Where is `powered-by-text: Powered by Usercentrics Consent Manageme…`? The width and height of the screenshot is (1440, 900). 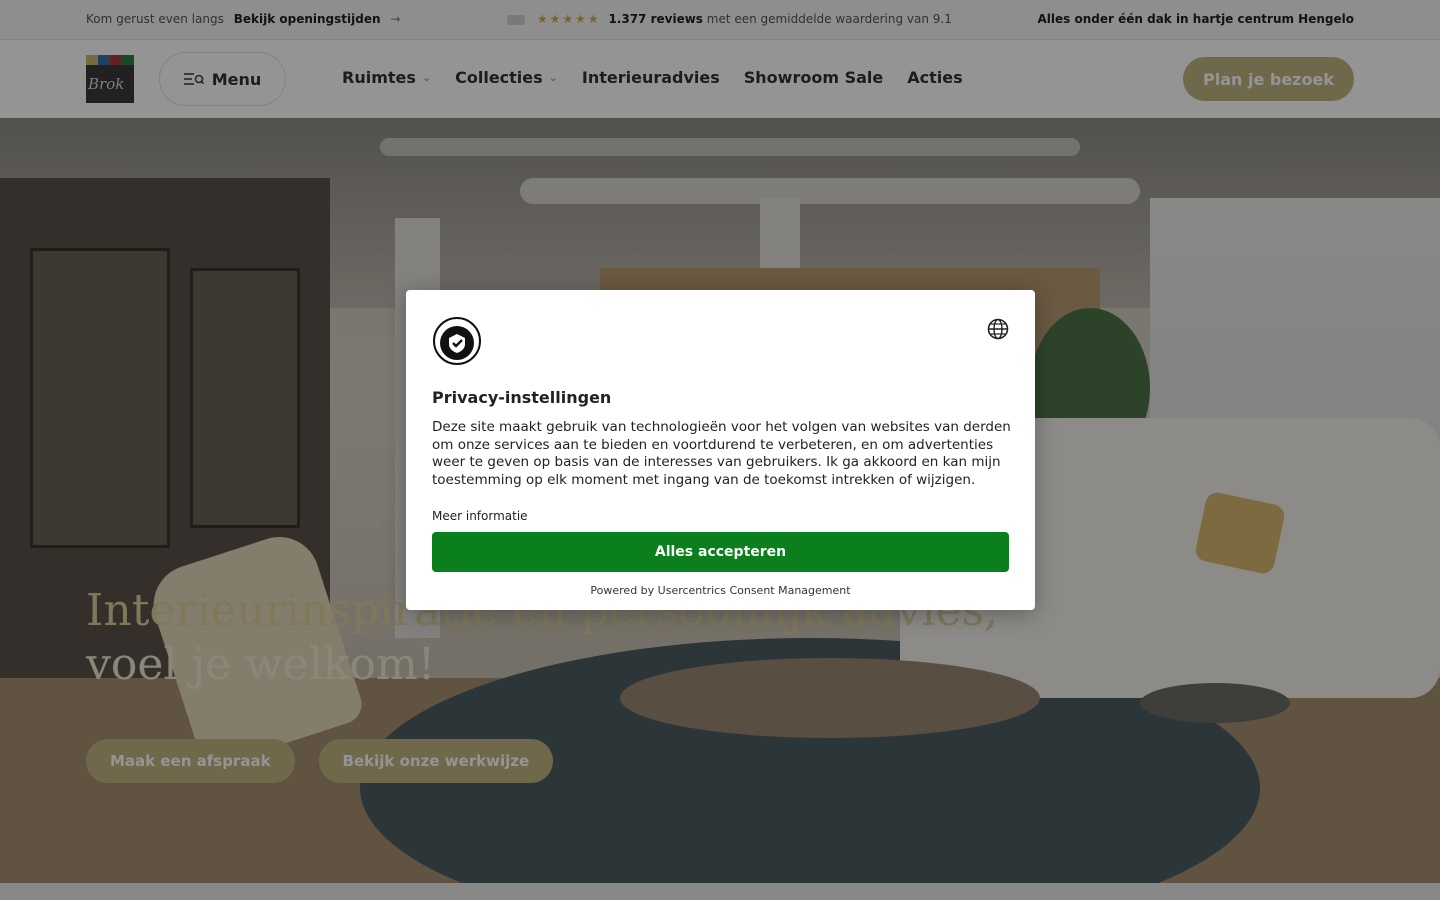 powered-by-text: Powered by Usercentrics Consent Manageme… is located at coordinates (720, 590).